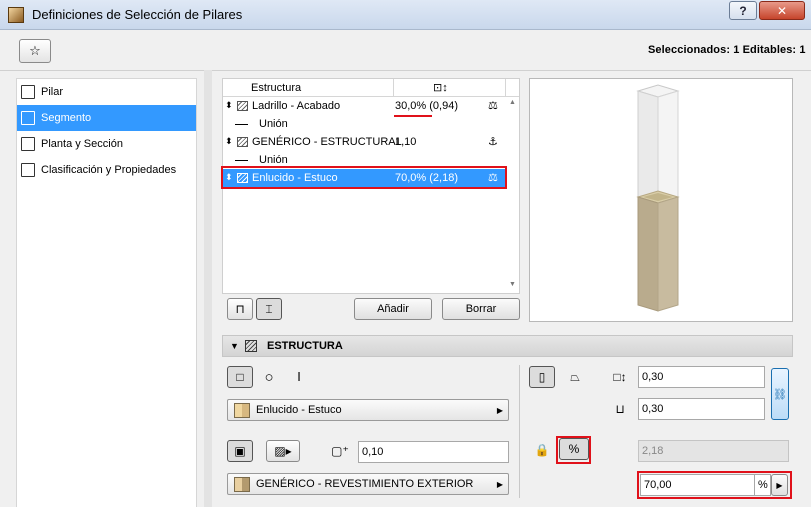 This screenshot has width=811, height=507. I want to click on column-view-button: ⊓, so click(240, 309).